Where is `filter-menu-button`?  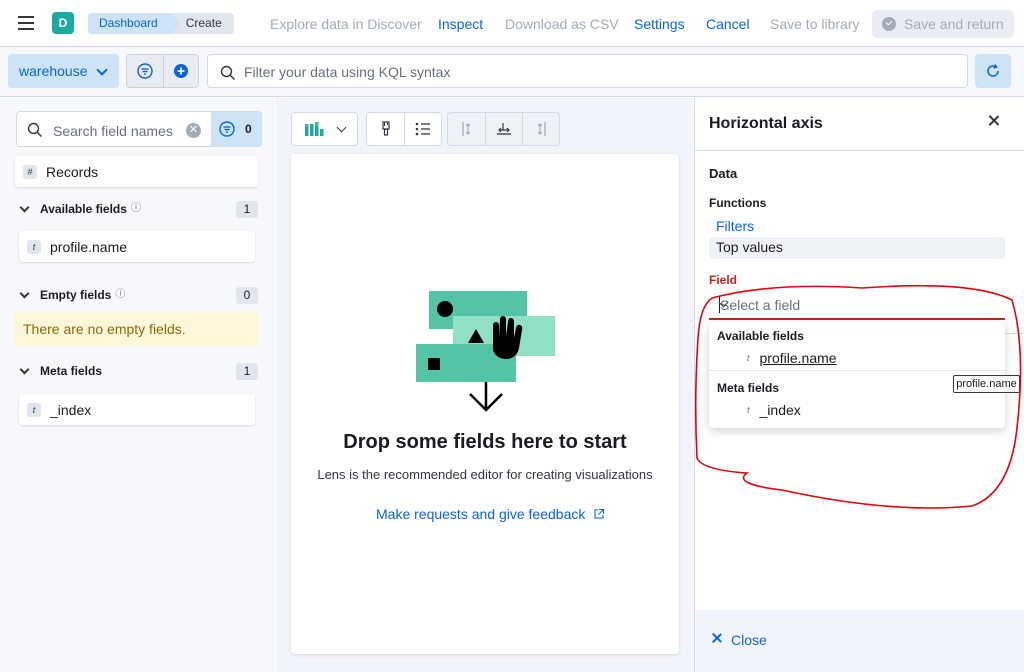
filter-menu-button is located at coordinates (145, 71).